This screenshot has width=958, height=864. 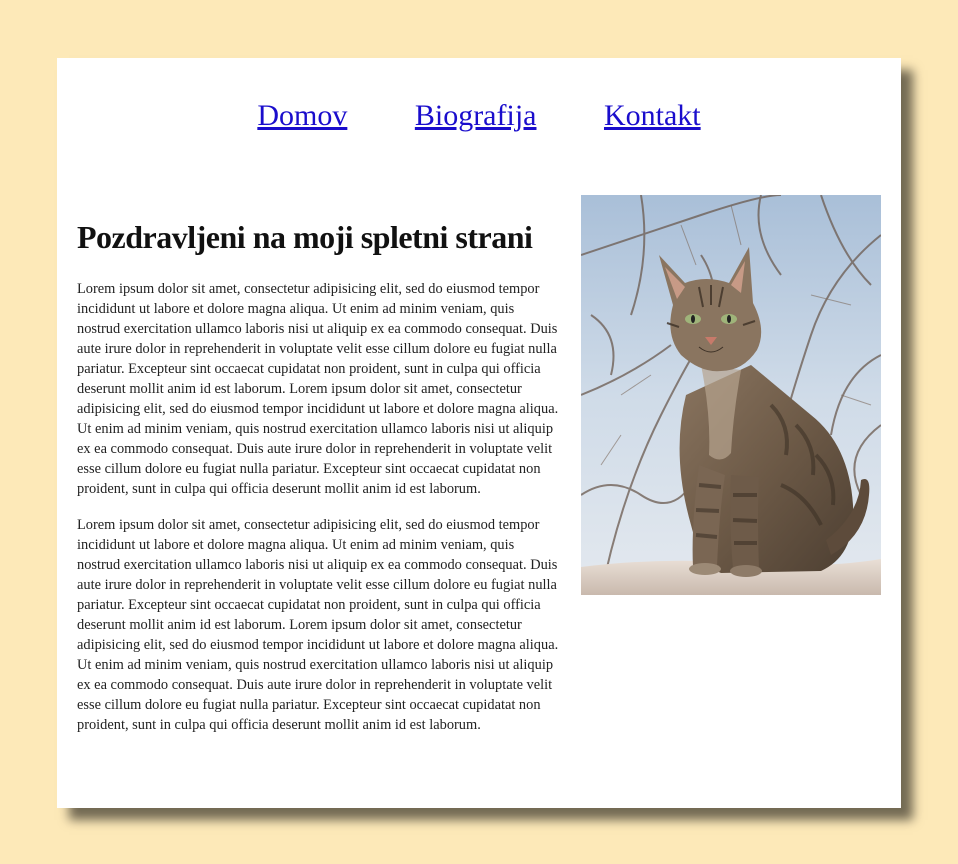 I want to click on nav-link-biografija: Biografija, so click(x=476, y=115).